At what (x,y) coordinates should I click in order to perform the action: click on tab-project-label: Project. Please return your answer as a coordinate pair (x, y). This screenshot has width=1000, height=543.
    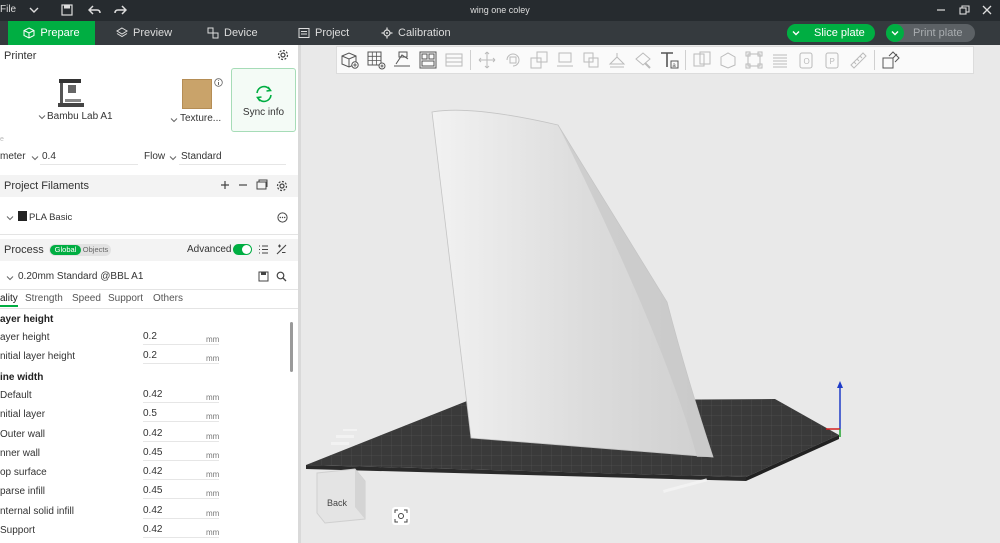
    Looking at the image, I should click on (332, 33).